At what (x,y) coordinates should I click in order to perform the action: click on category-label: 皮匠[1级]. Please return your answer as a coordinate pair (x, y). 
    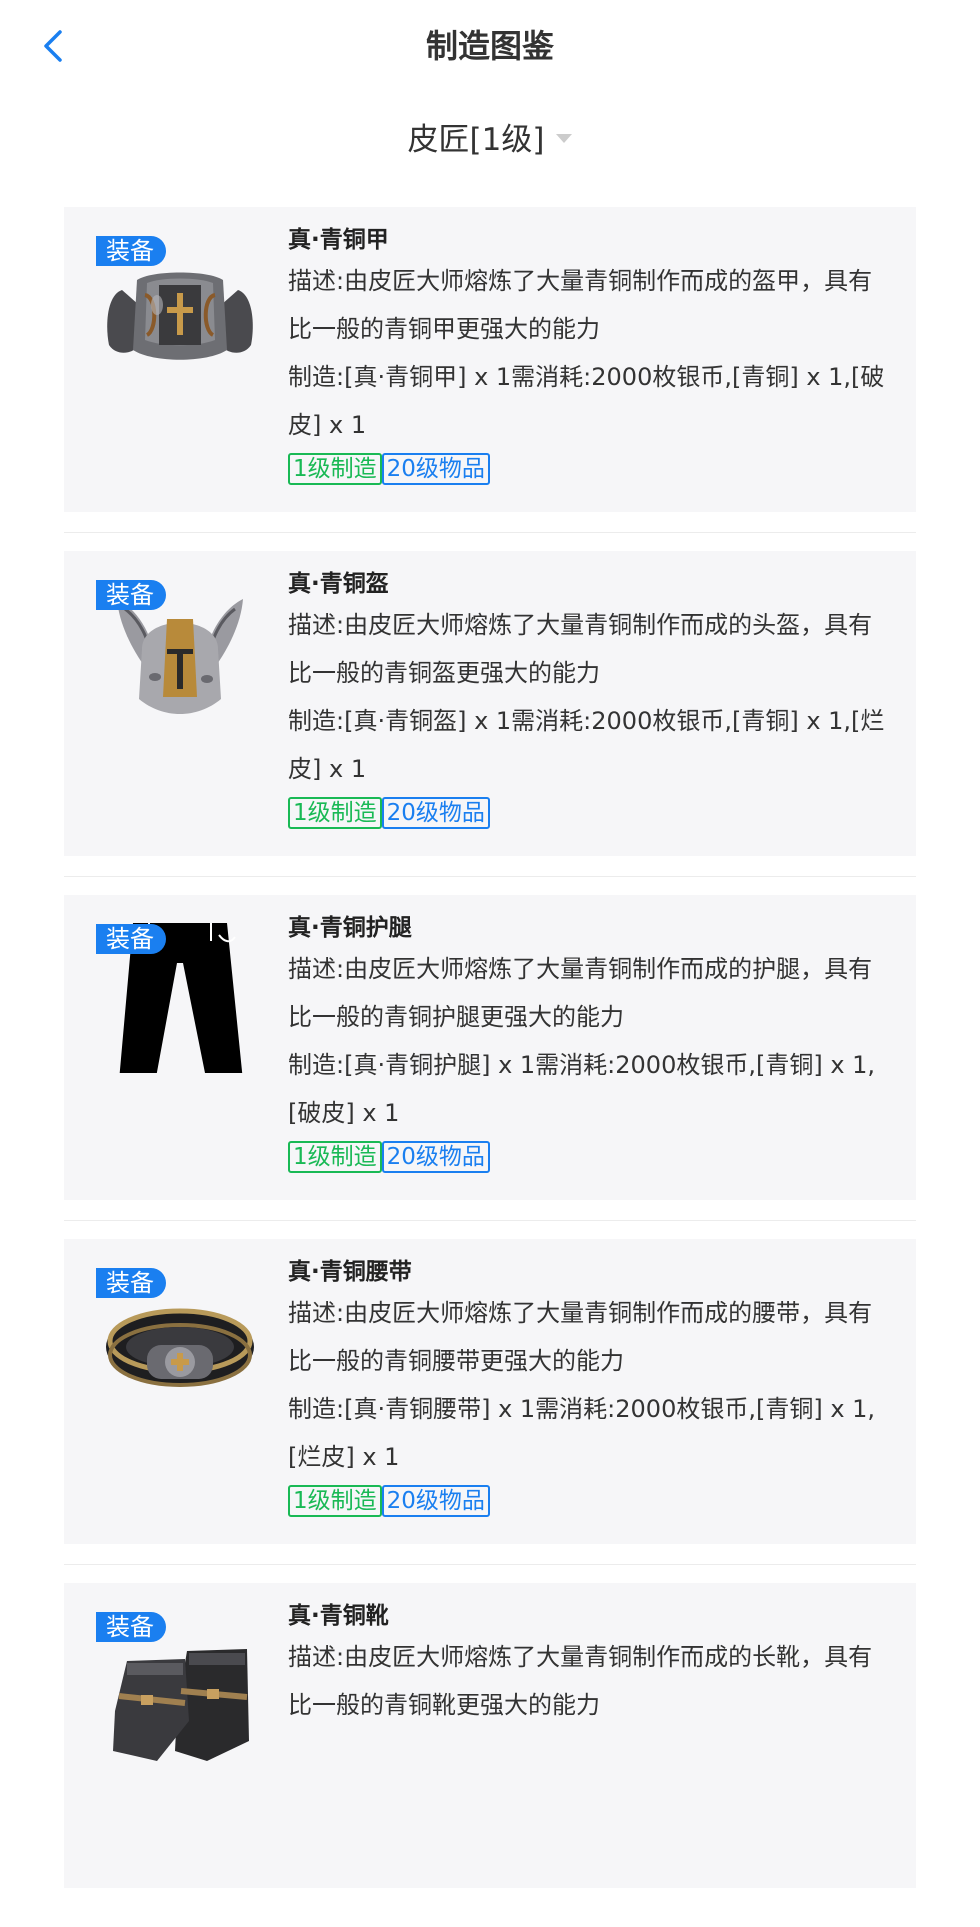
    Looking at the image, I should click on (476, 140).